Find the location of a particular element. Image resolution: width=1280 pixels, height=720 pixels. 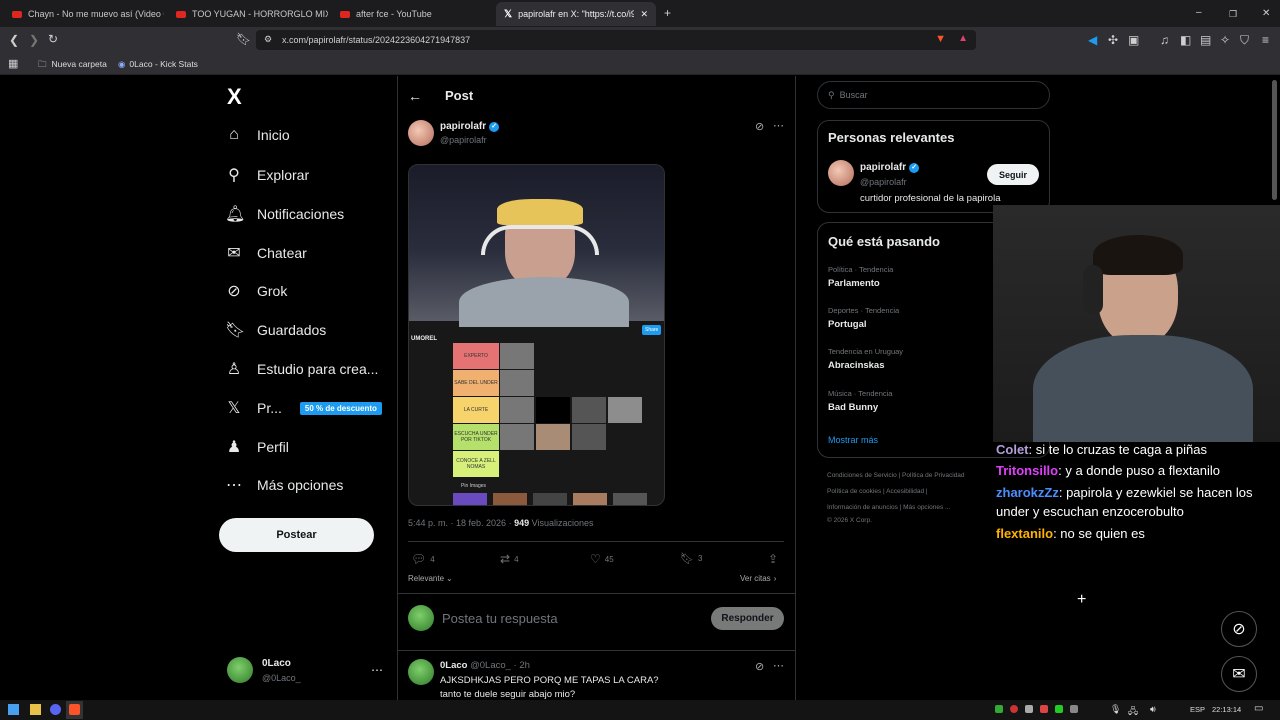

sidebar-item-home: ⌂ Inicio is located at coordinates (257, 135).